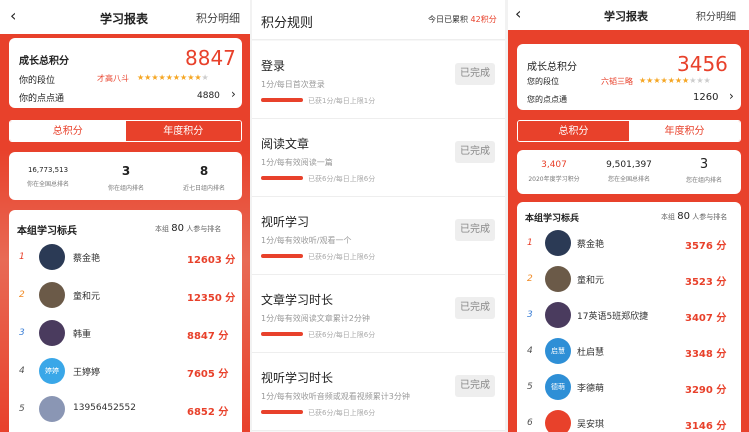 The image size is (749, 432). I want to click on ranking-row: 1 蔡金艳 3576 分, so click(629, 244).